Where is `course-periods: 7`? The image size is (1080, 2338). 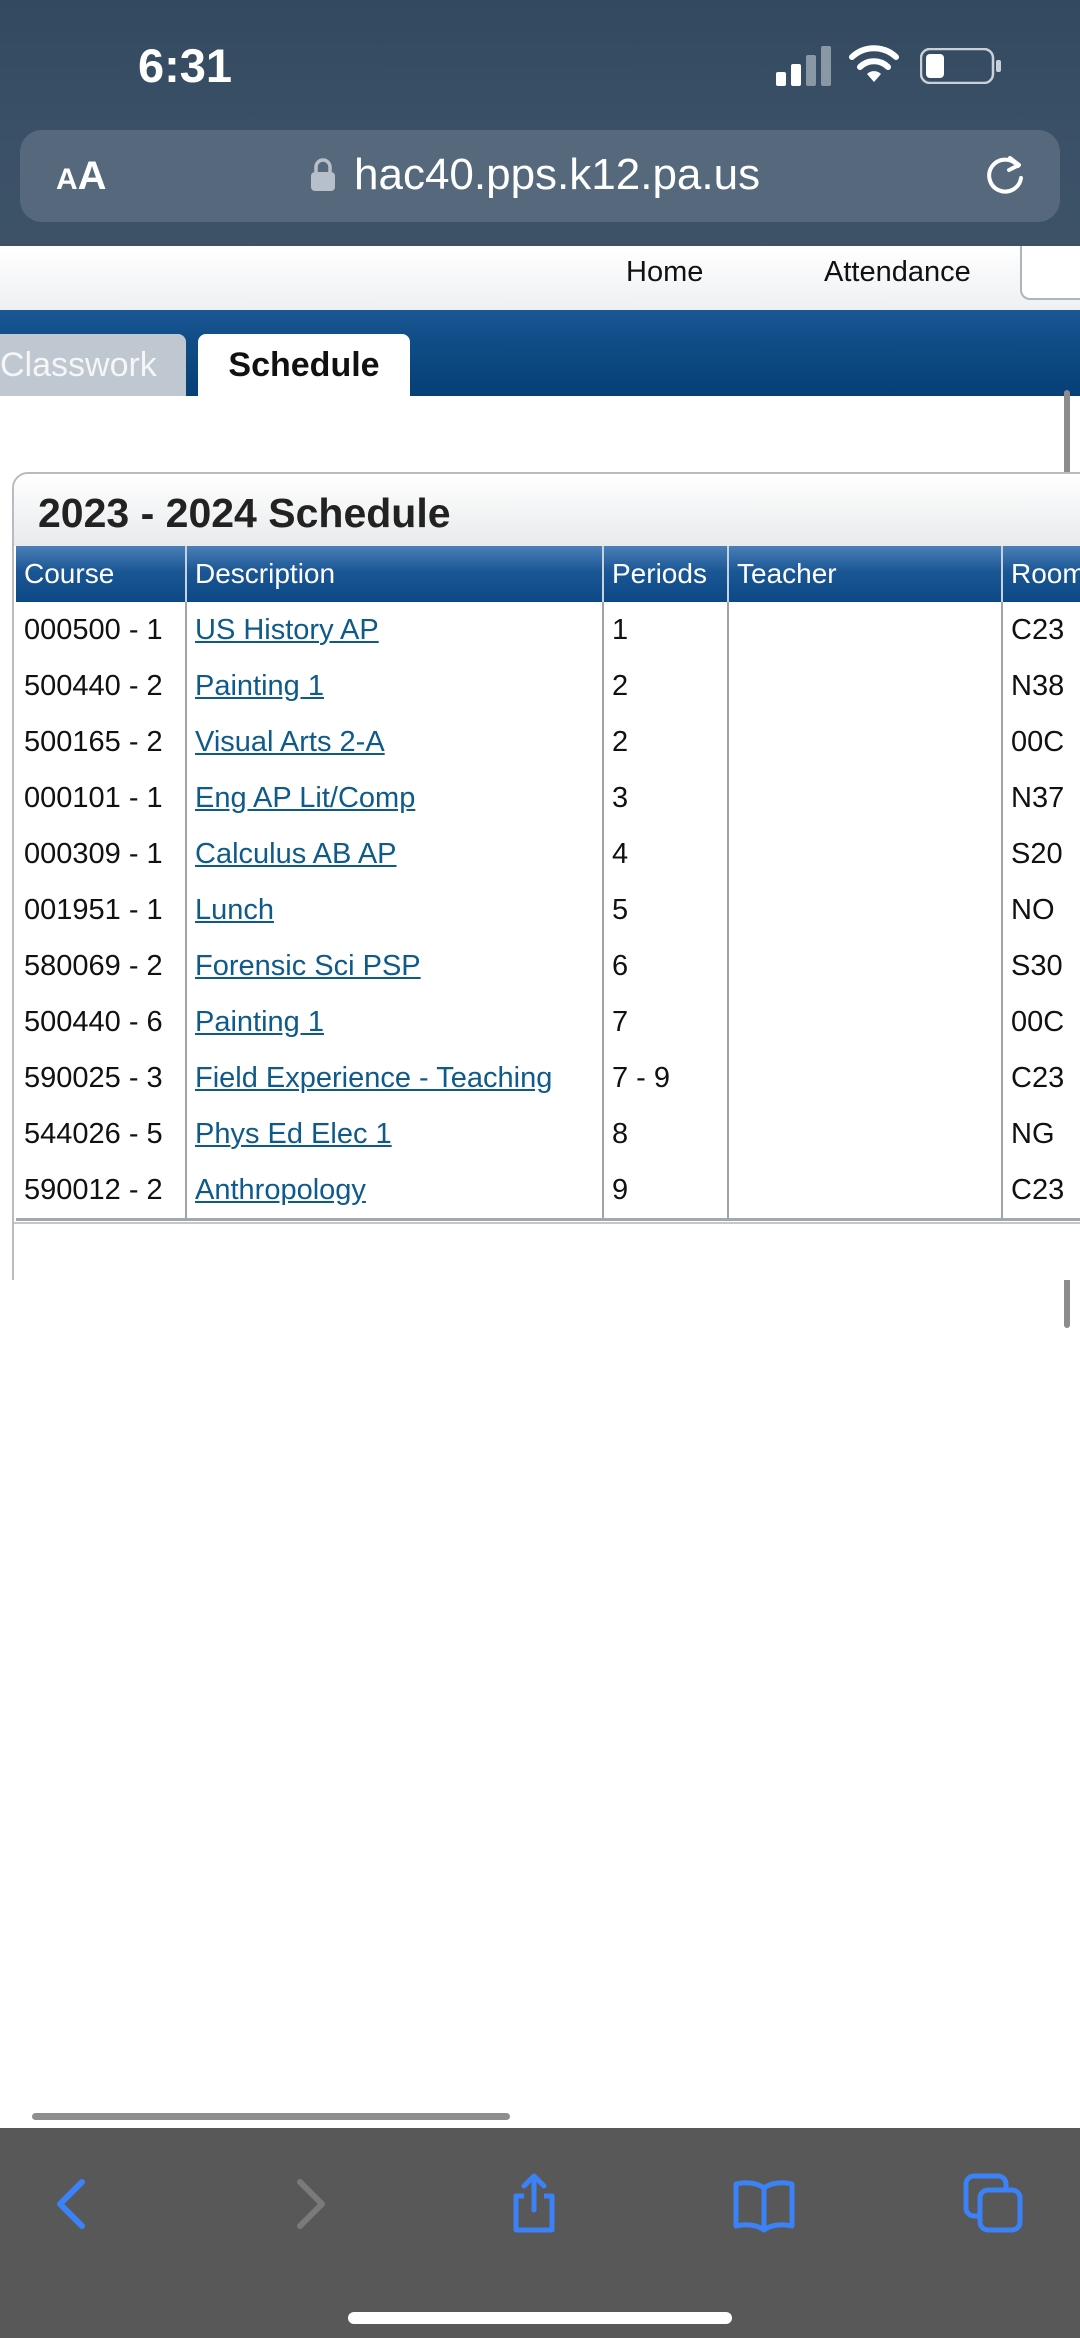 course-periods: 7 is located at coordinates (666, 1022).